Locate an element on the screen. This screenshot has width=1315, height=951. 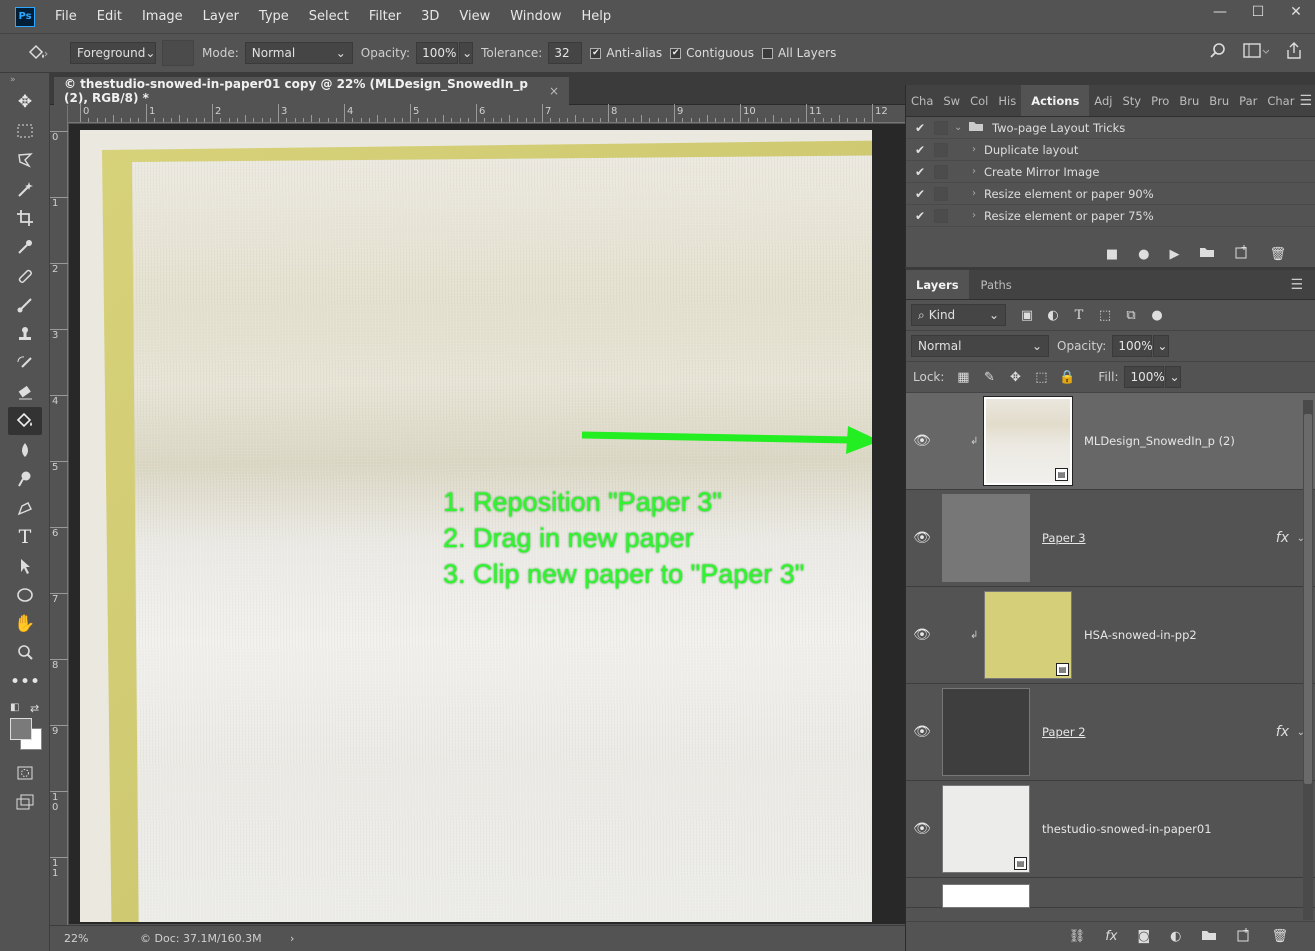
ellipse-tool-icon is located at coordinates (25, 595).